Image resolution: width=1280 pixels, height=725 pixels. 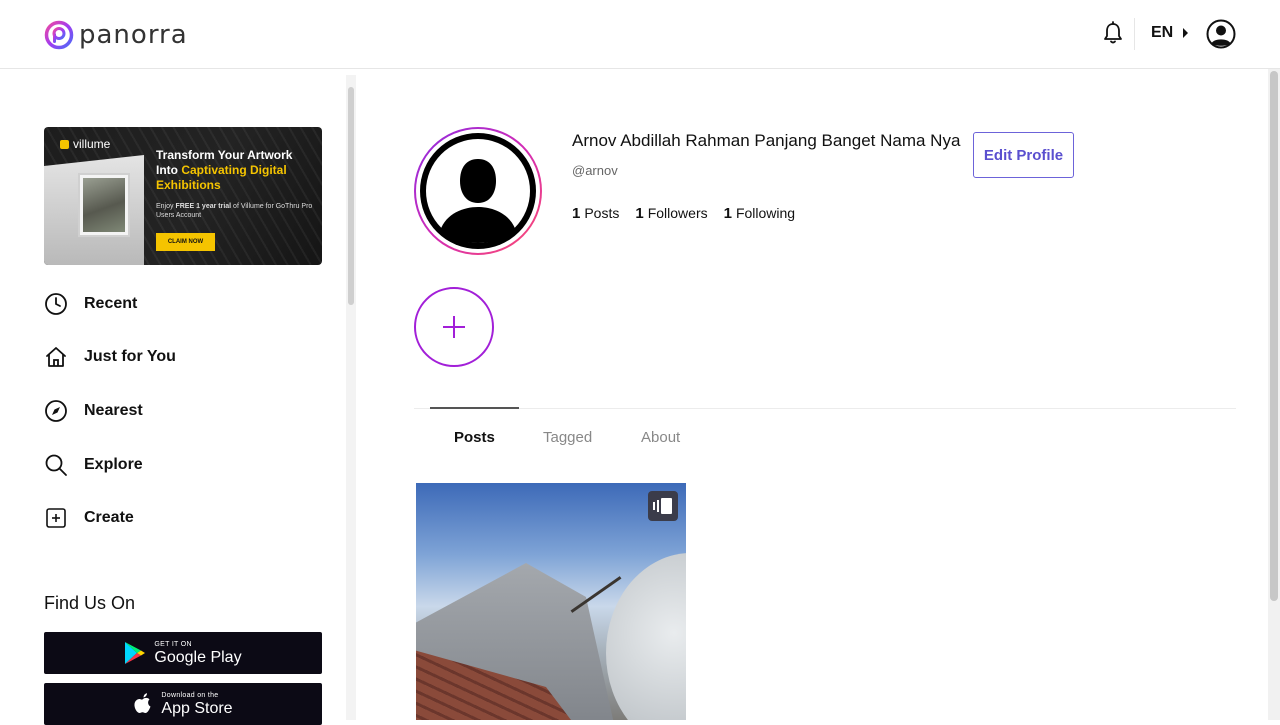 I want to click on followers-count: 1 Followers, so click(x=671, y=213).